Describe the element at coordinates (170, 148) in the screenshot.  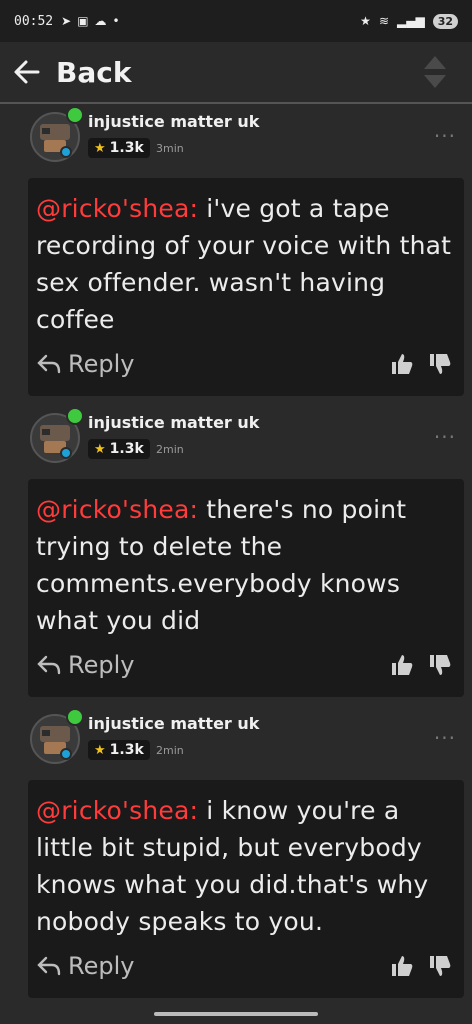
I see `timestamp: 3min` at that location.